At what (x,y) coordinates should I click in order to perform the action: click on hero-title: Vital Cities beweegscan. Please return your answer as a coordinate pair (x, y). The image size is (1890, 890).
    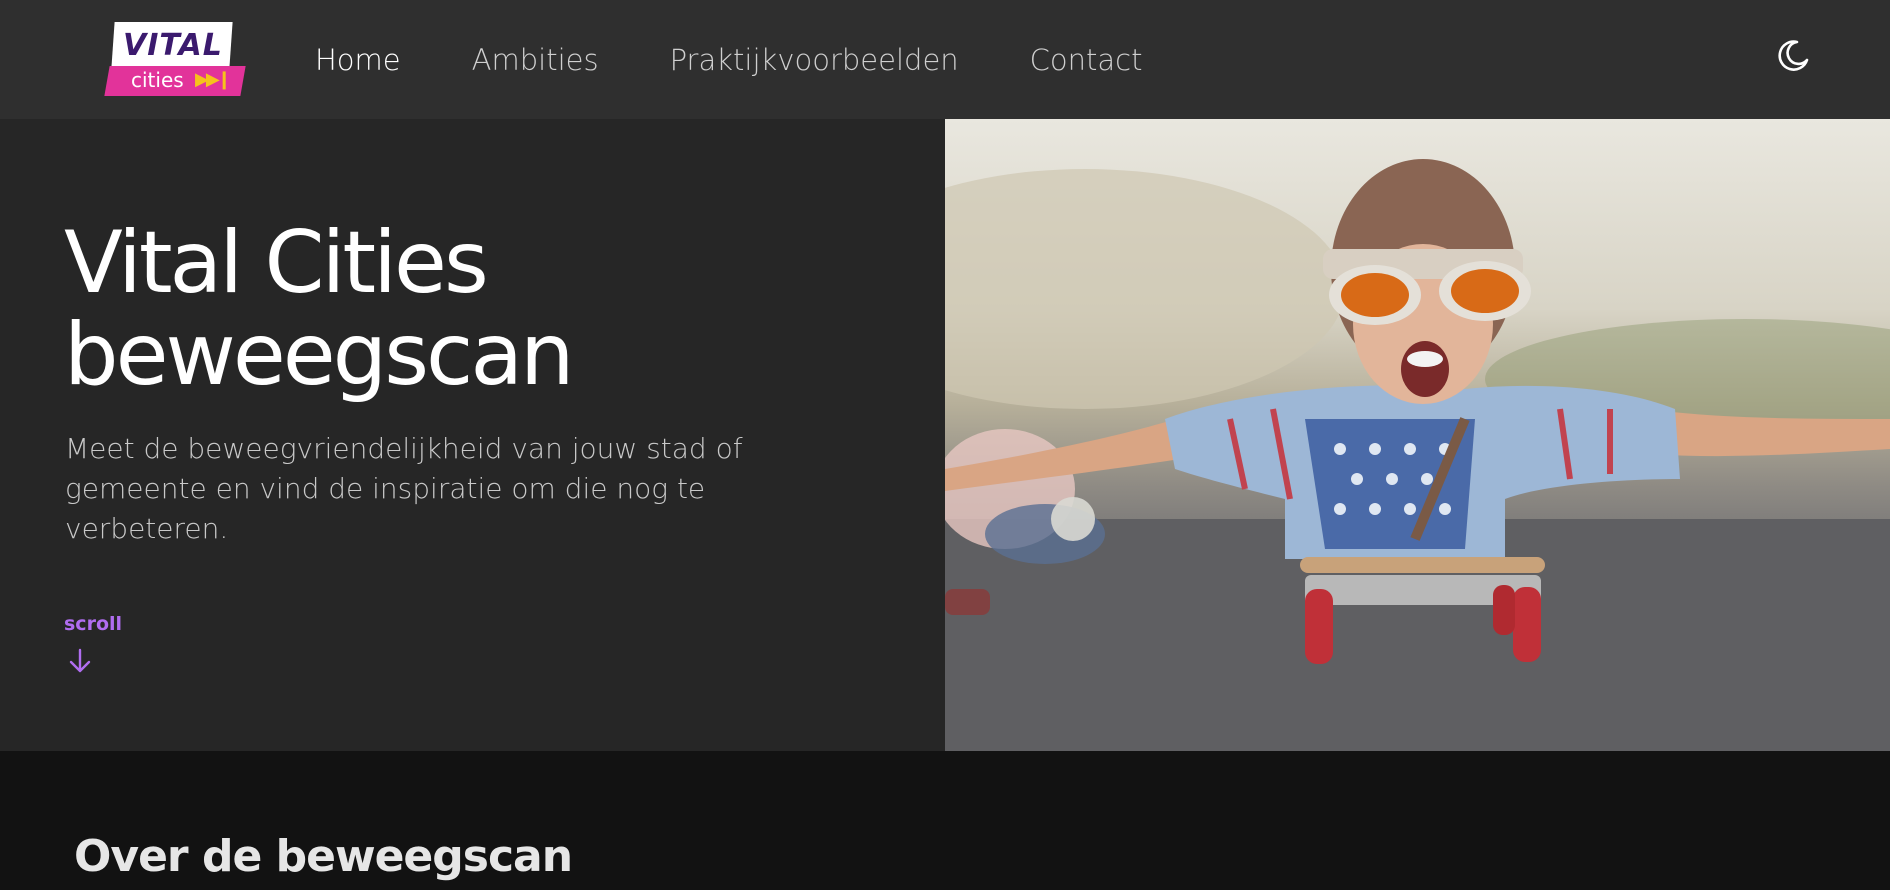
    Looking at the image, I should click on (319, 309).